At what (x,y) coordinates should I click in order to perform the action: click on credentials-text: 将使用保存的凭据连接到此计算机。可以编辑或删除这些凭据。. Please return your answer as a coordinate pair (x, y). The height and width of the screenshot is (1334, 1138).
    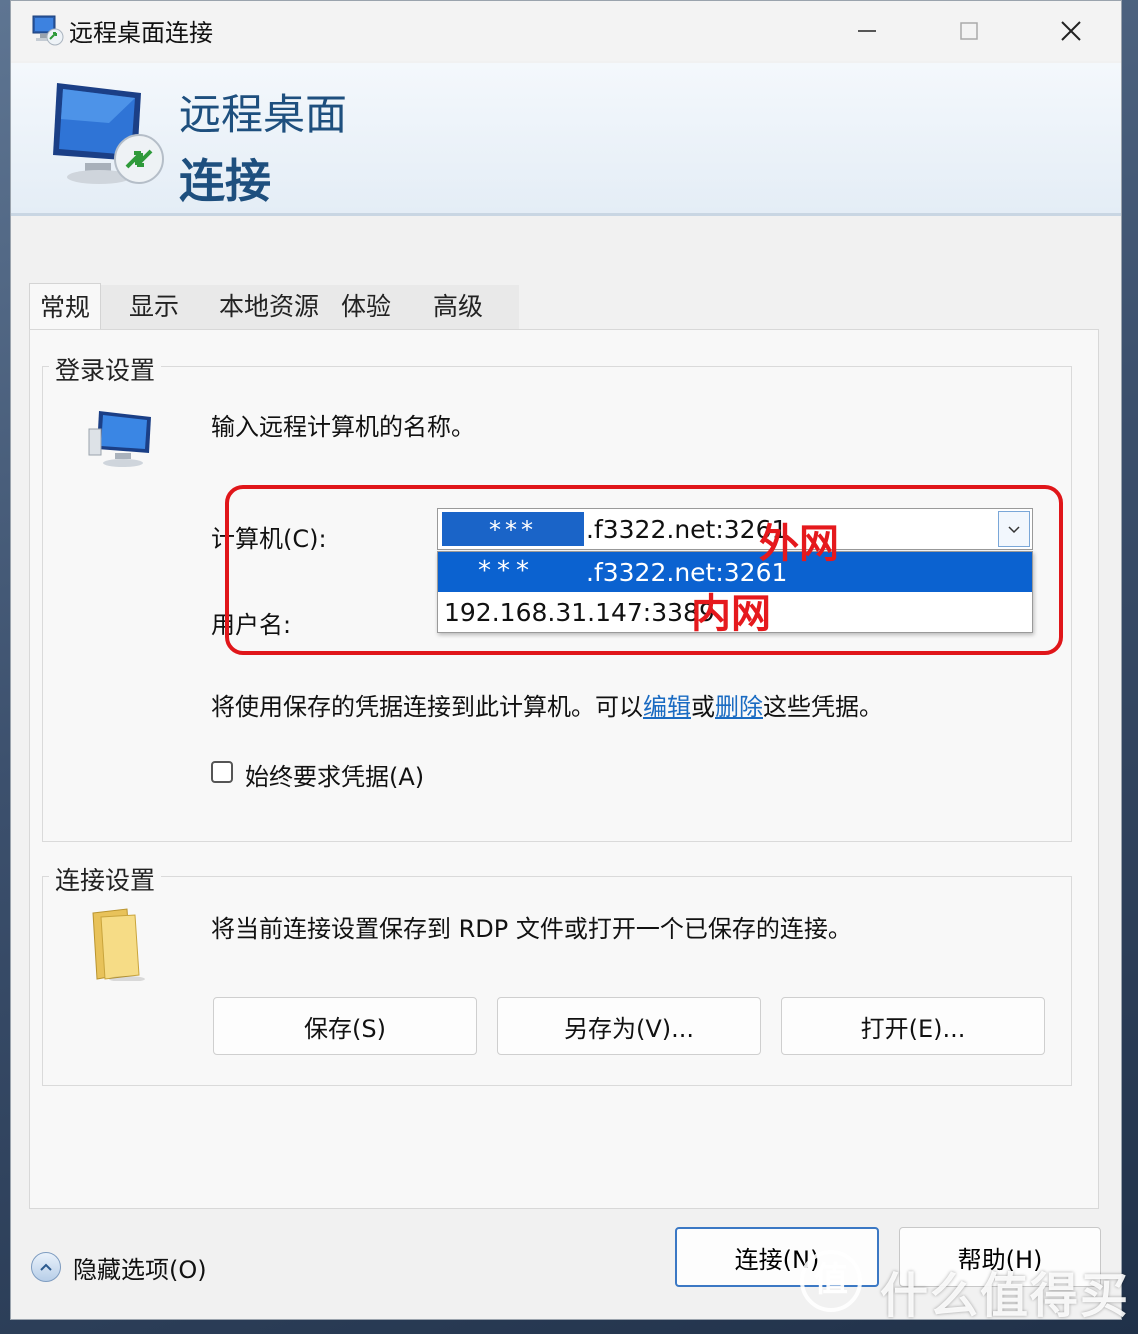
    Looking at the image, I should click on (547, 704).